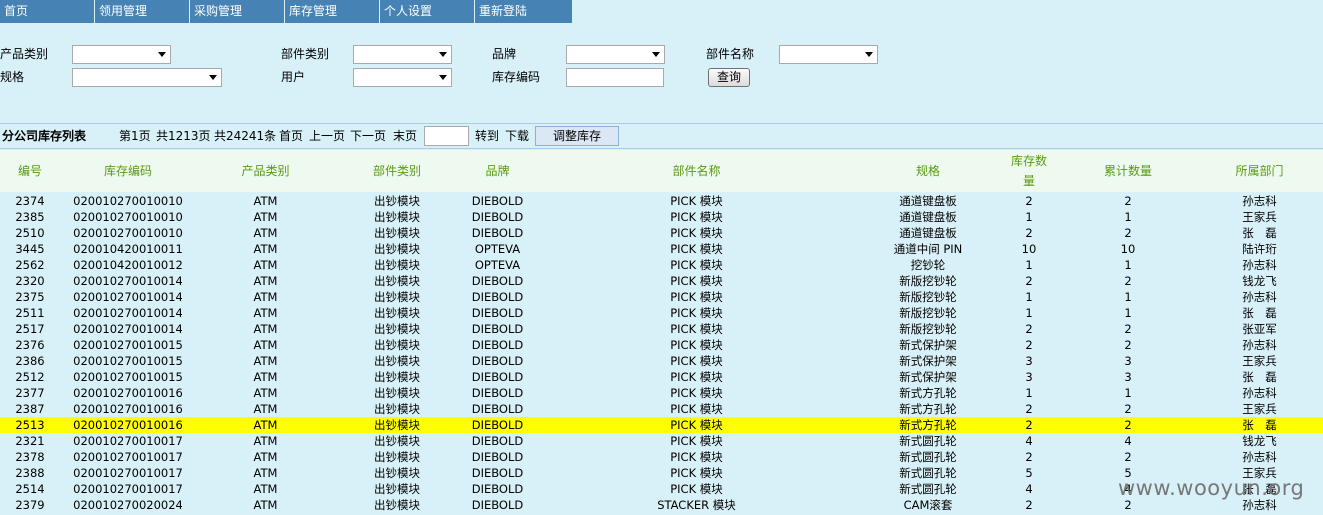 This screenshot has width=1323, height=515. Describe the element at coordinates (332, 11) in the screenshot. I see `nav-item-inventory: 库存管理` at that location.